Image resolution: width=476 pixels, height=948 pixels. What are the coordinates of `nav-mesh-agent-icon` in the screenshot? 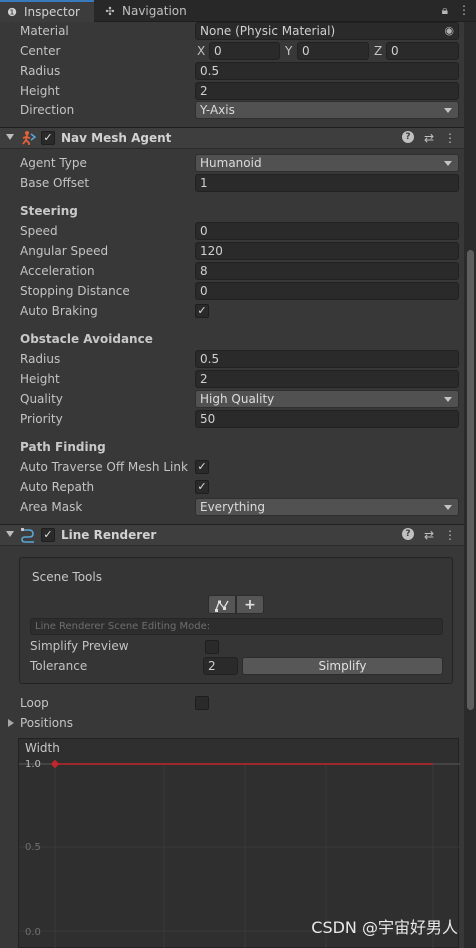 It's located at (29, 138).